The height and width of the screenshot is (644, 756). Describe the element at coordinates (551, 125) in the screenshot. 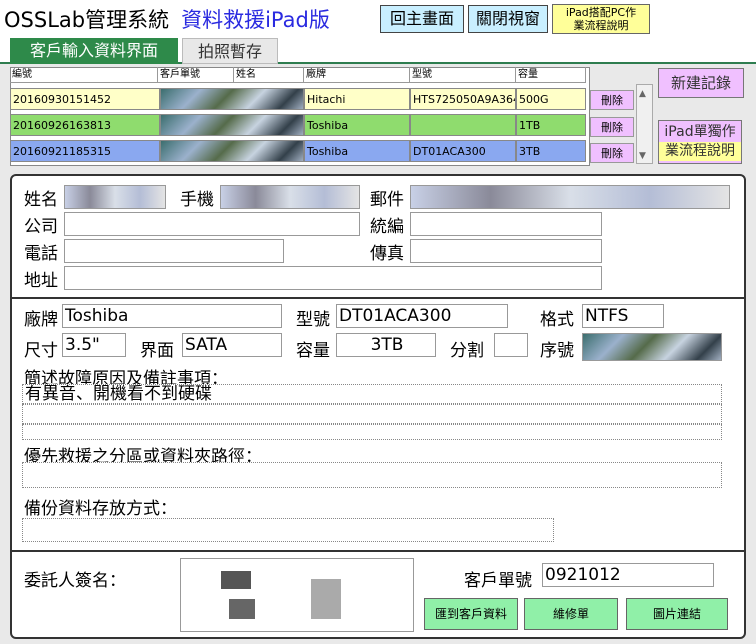

I see `row2-capacity: 1TB` at that location.